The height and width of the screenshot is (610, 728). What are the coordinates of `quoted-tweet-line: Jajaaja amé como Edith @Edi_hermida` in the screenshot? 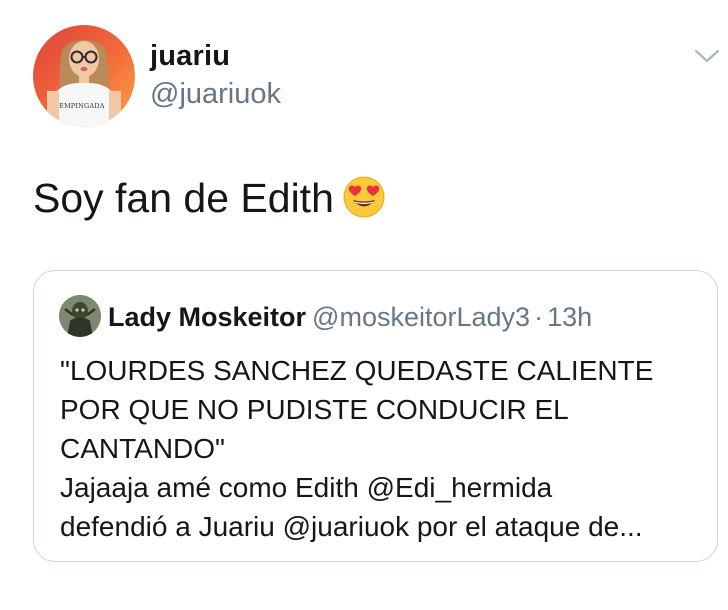 It's located at (306, 487).